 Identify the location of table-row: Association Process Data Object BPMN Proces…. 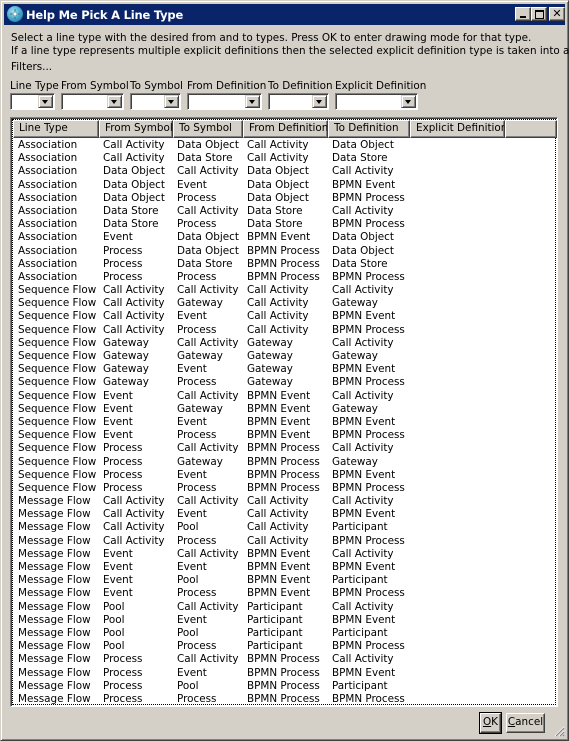
(285, 251).